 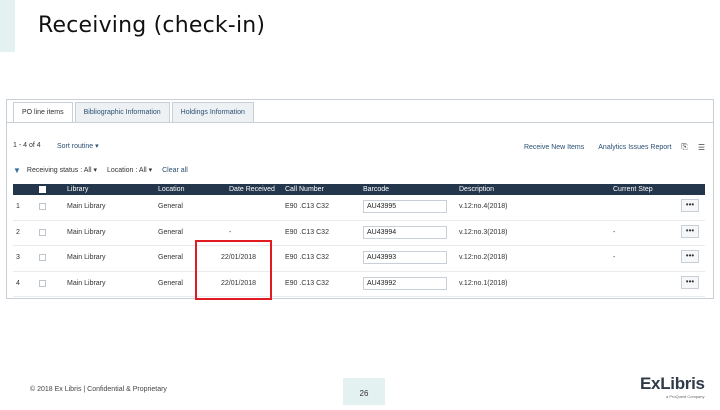 I want to click on barcode-input: AU43992, so click(x=405, y=283).